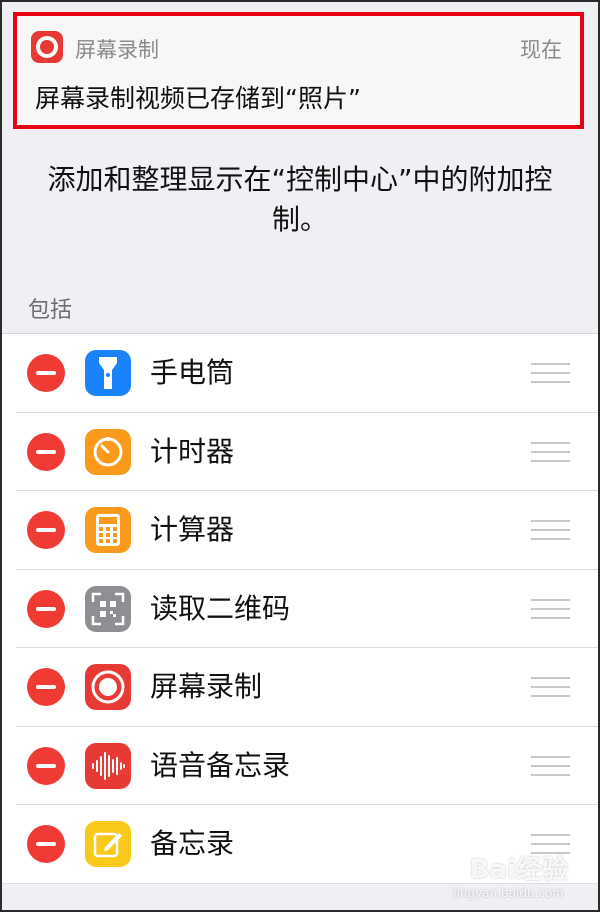 This screenshot has height=912, width=600. Describe the element at coordinates (117, 50) in the screenshot. I see `notification-app-name: 屏幕录制` at that location.